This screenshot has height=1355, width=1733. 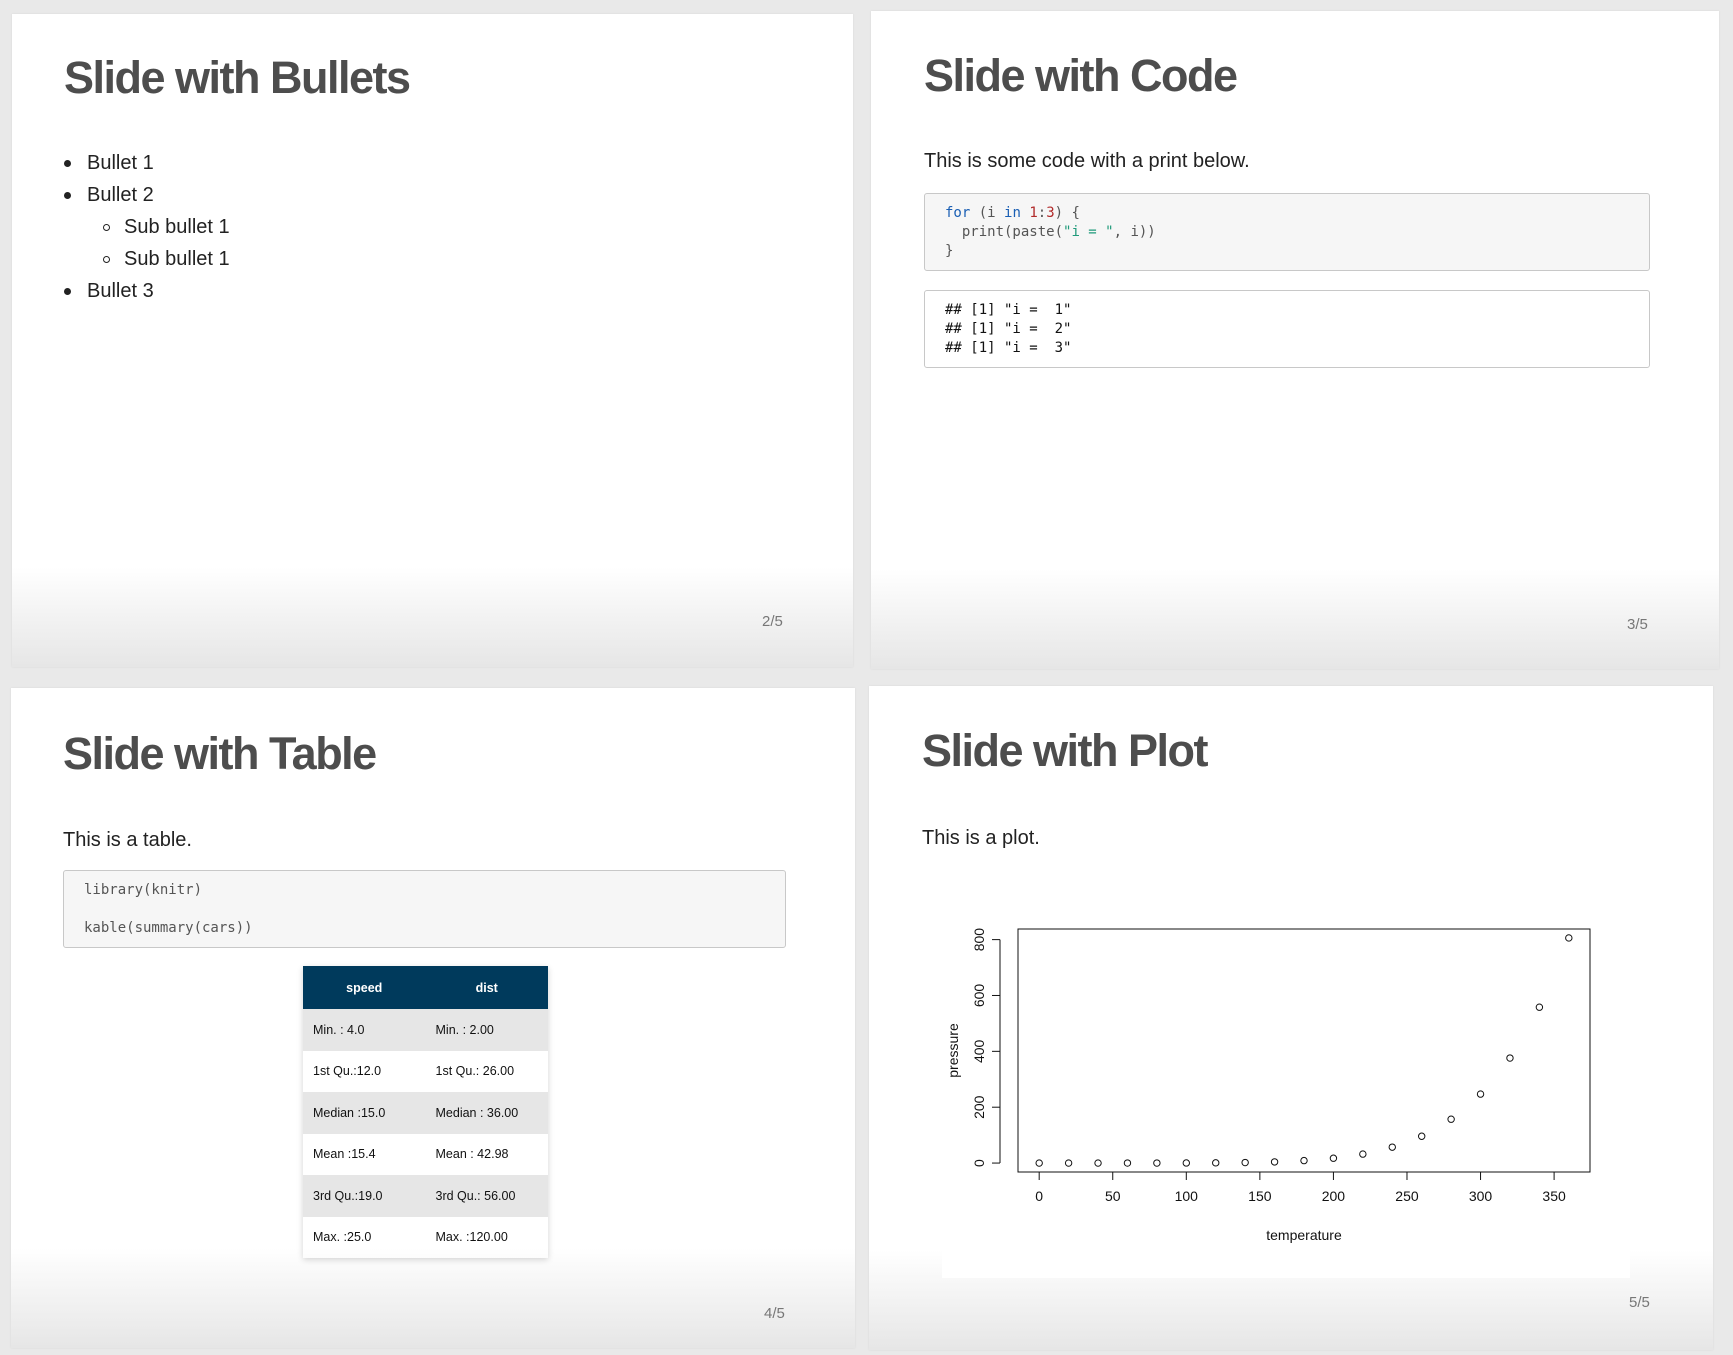 What do you see at coordinates (1113, 1196) in the screenshot?
I see `x-tick-label: 50` at bounding box center [1113, 1196].